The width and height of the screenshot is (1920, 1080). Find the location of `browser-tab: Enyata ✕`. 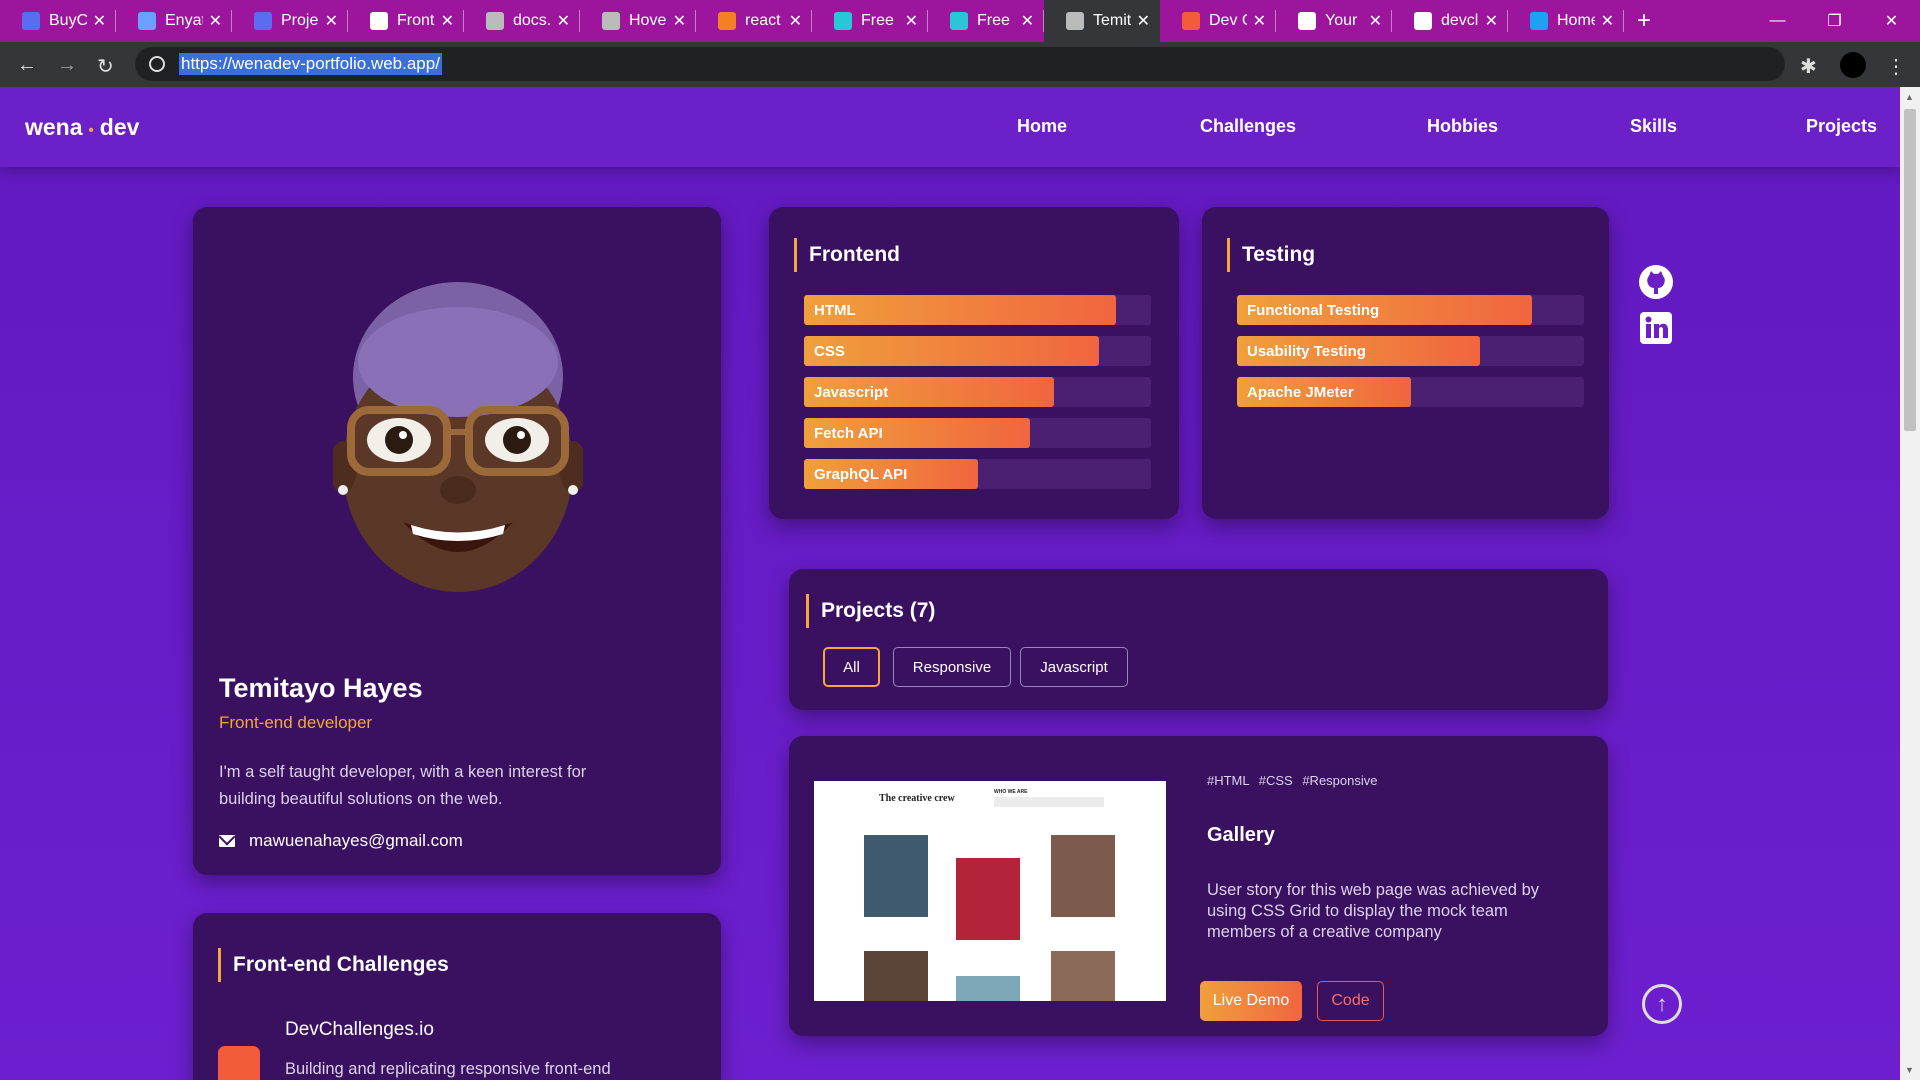

browser-tab: Enyata ✕ is located at coordinates (174, 21).